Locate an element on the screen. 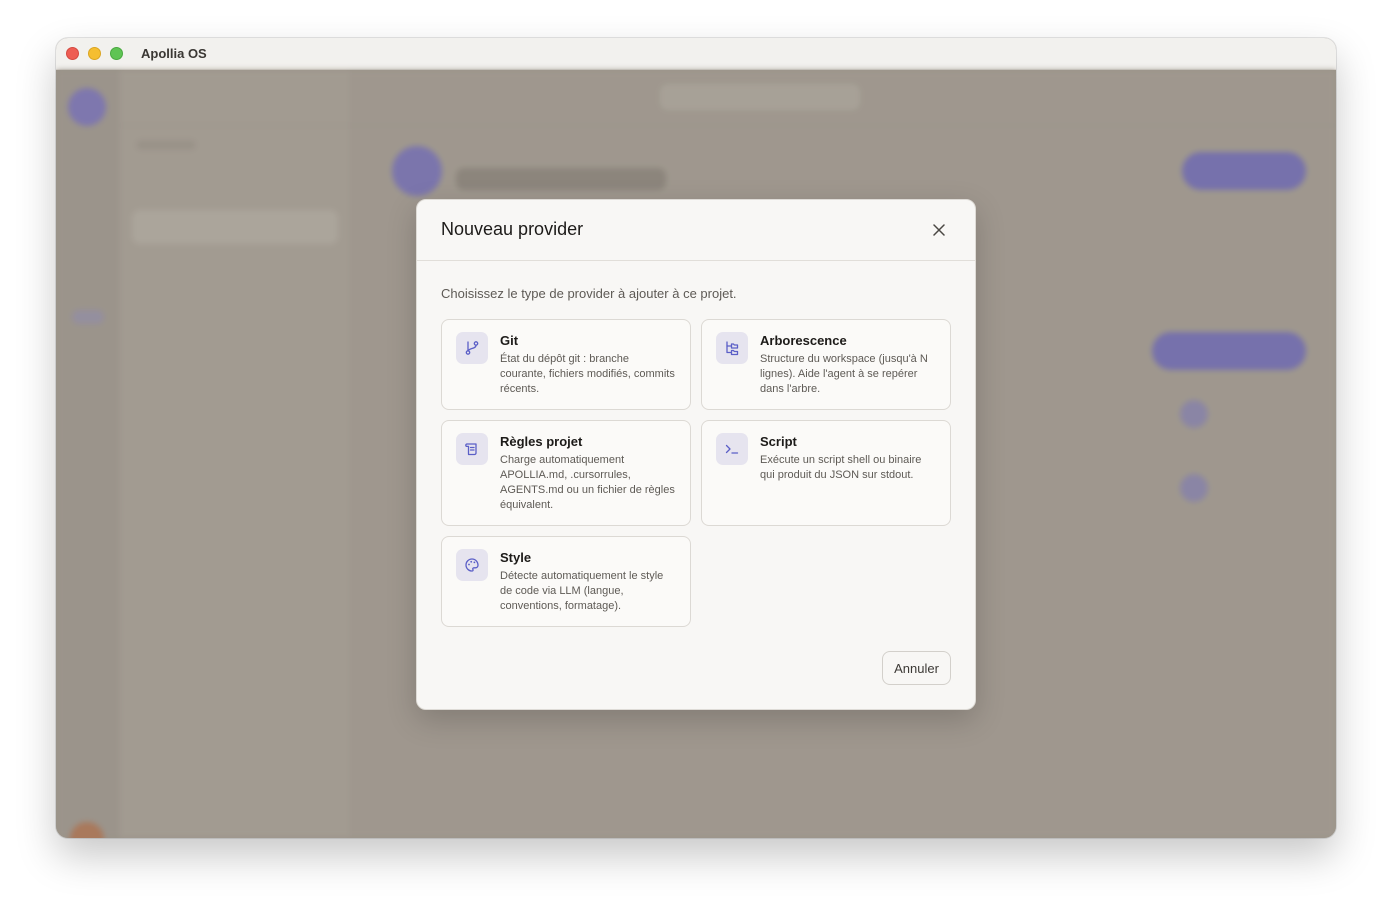 This screenshot has height=912, width=1392. maximize-window-button is located at coordinates (116, 53).